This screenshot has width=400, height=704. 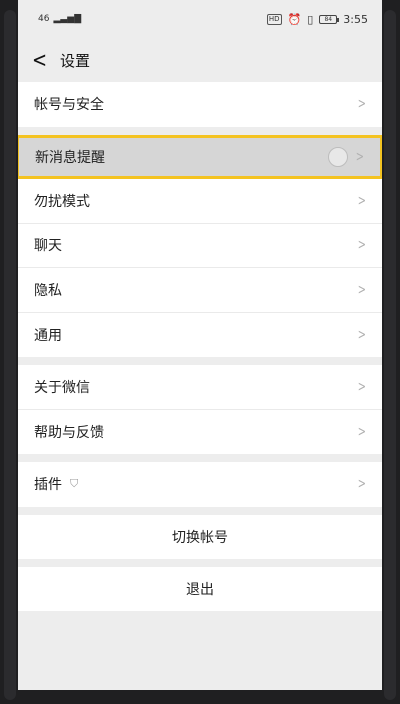 What do you see at coordinates (200, 387) in the screenshot?
I see `setting-about-wechat: 关于微信 >` at bounding box center [200, 387].